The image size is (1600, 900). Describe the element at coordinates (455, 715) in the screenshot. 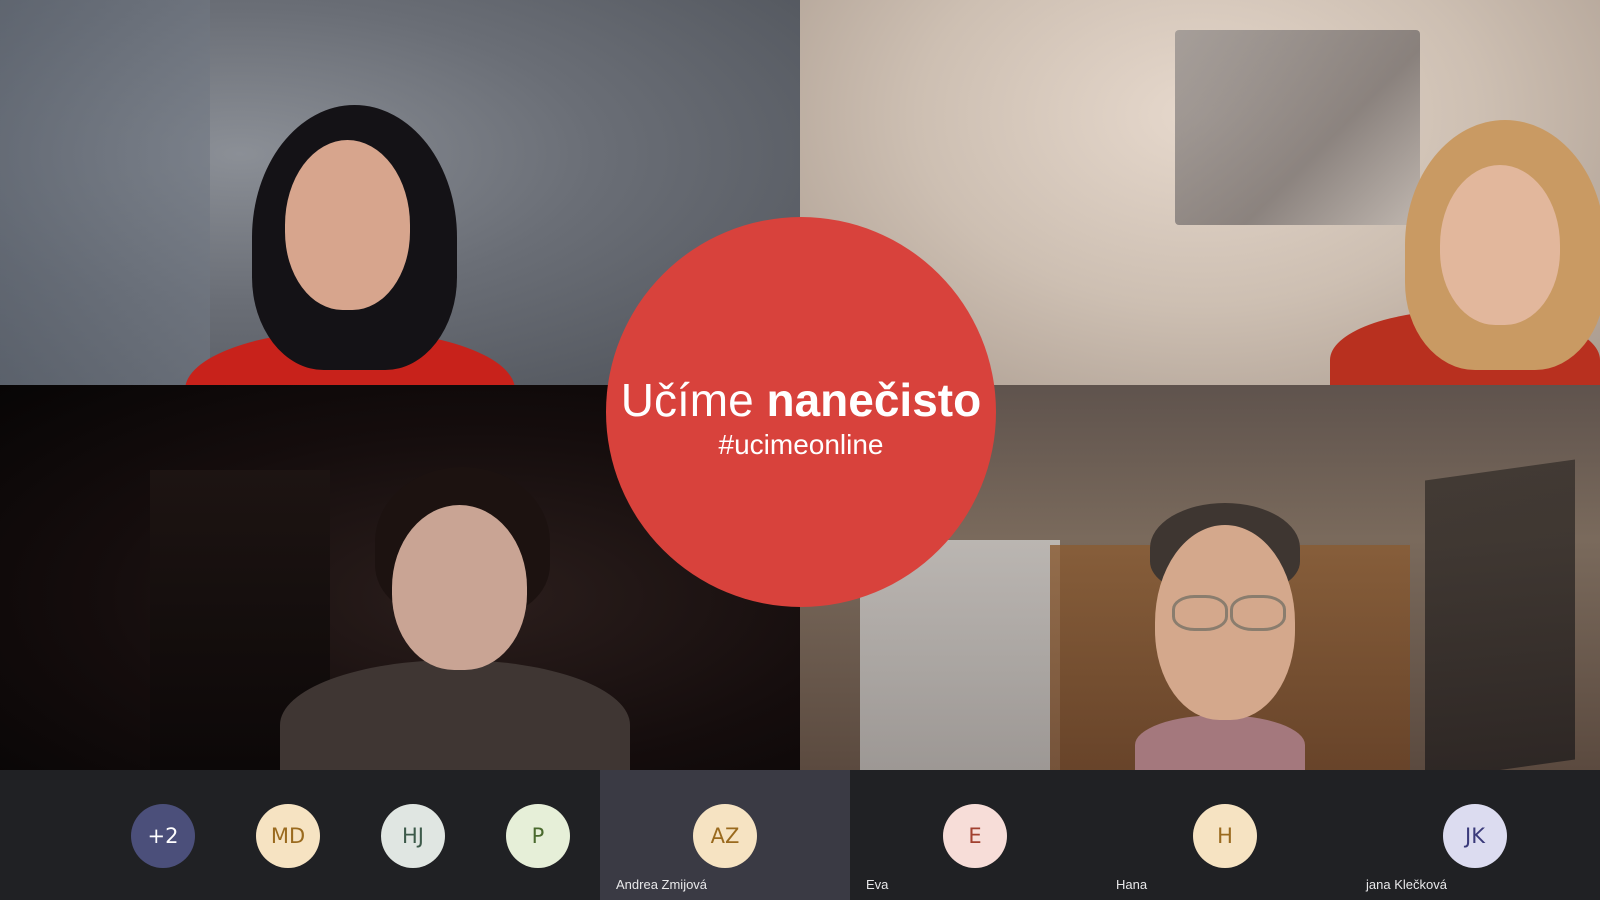

I see `dark-top` at that location.